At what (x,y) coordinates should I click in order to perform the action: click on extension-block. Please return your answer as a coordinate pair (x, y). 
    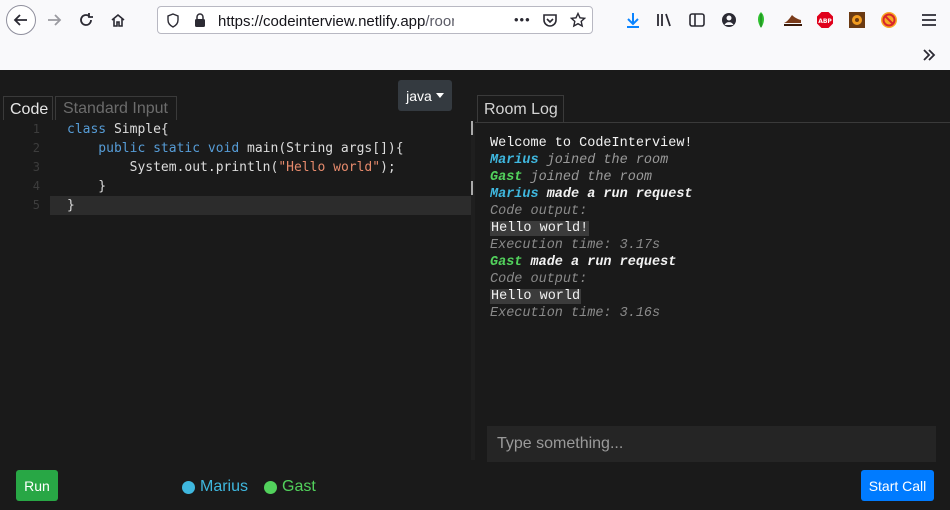
    Looking at the image, I should click on (889, 20).